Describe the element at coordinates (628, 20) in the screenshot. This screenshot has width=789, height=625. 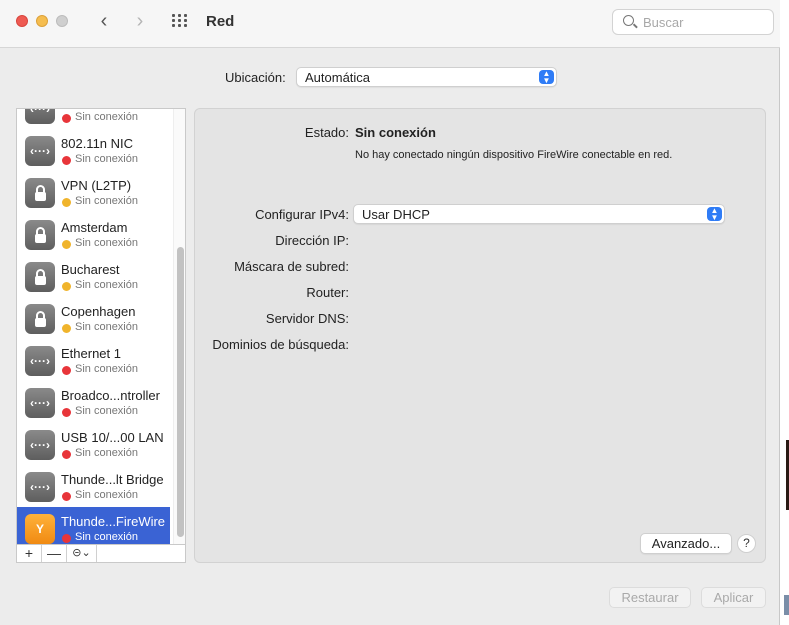
I see `search-icon` at that location.